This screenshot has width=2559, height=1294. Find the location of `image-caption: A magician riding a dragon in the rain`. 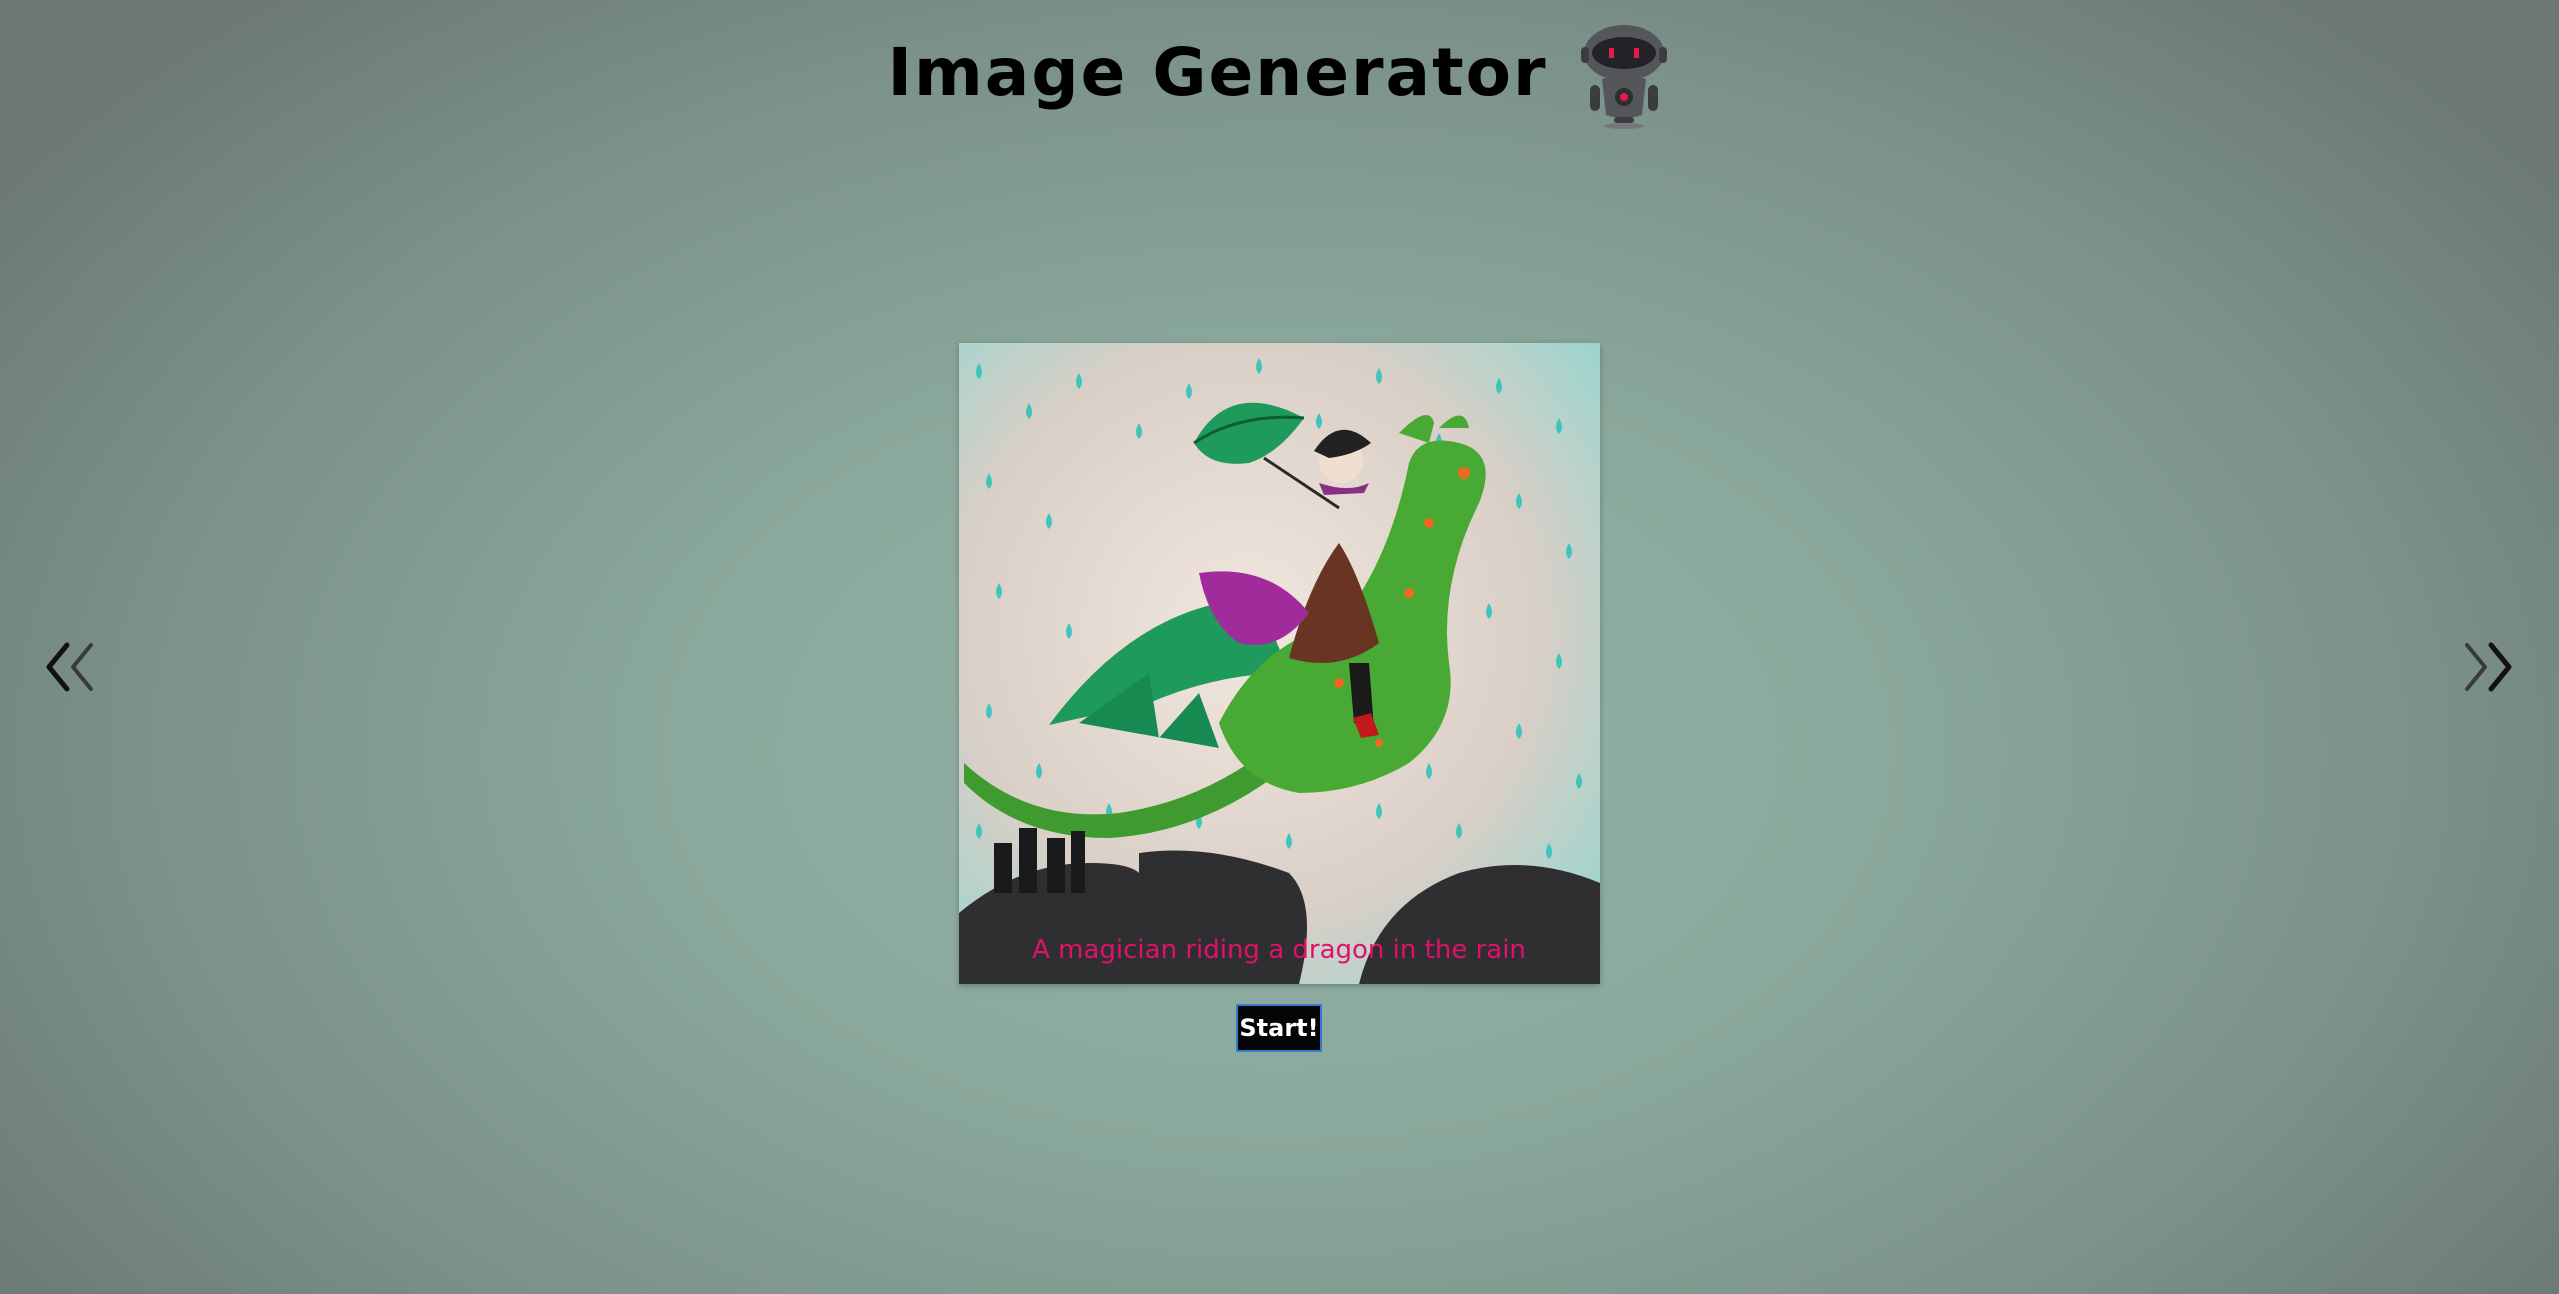

image-caption: A magician riding a dragon in the rain is located at coordinates (1279, 950).